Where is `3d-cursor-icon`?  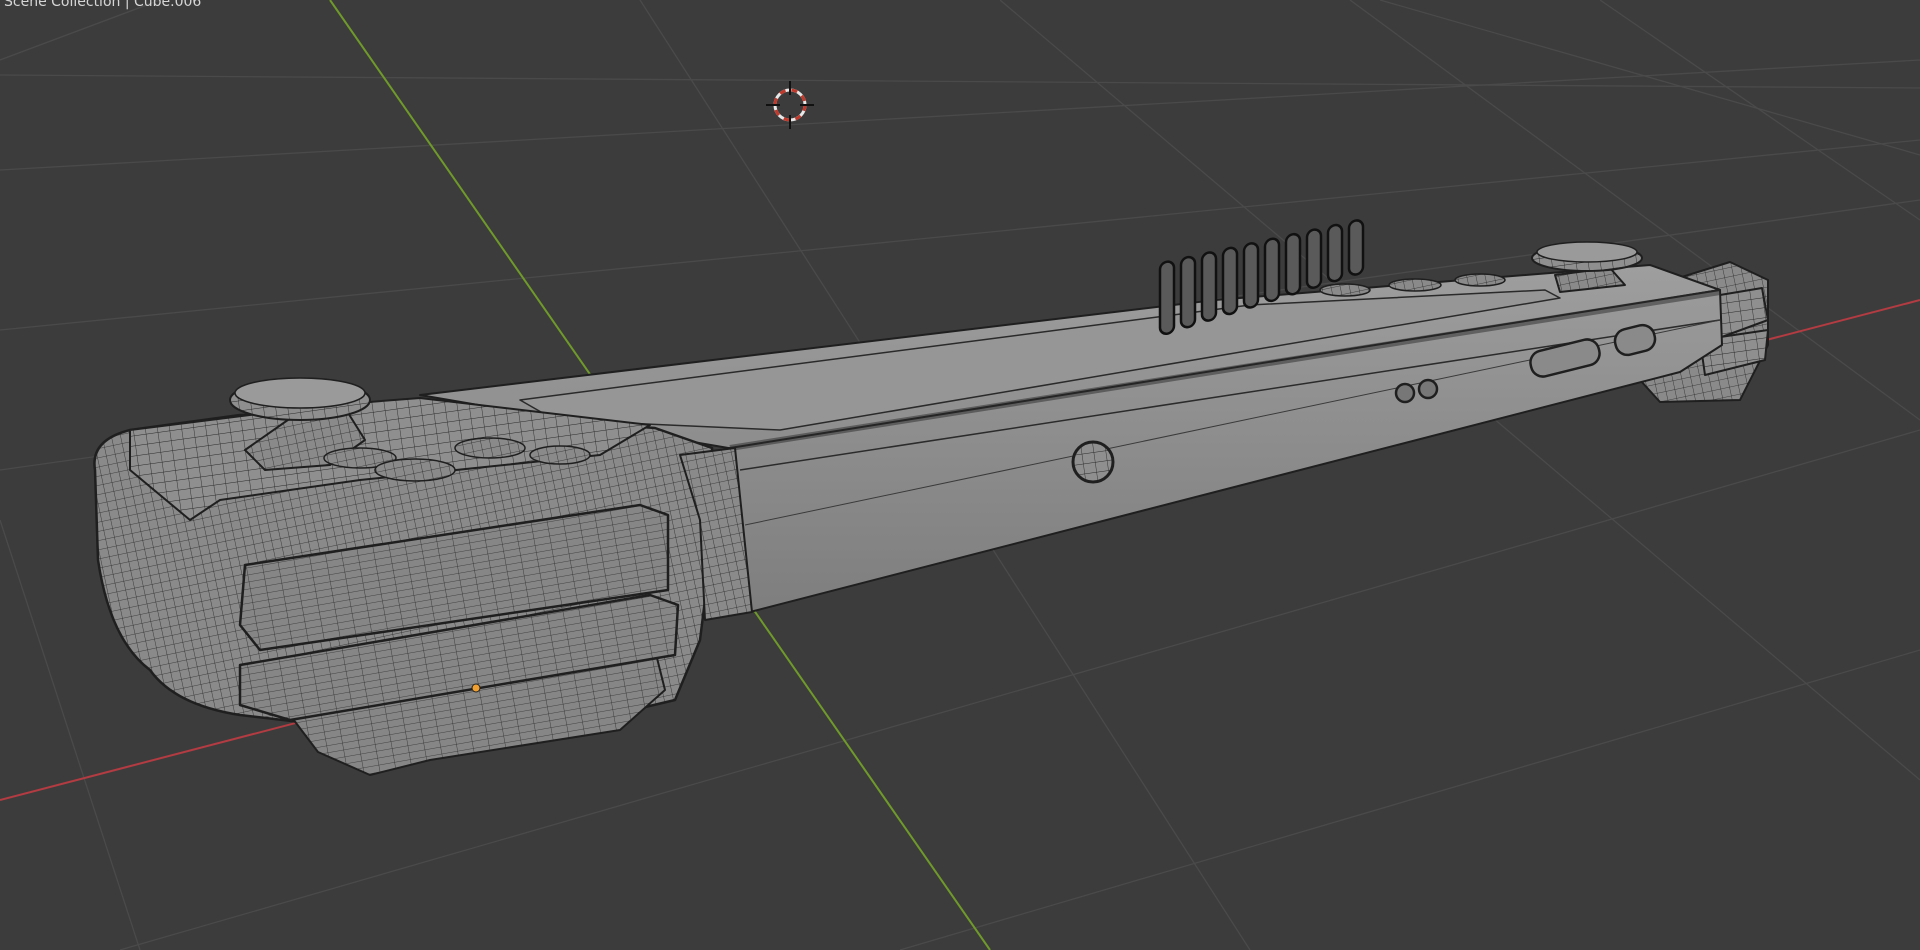
3d-cursor-icon is located at coordinates (790, 105).